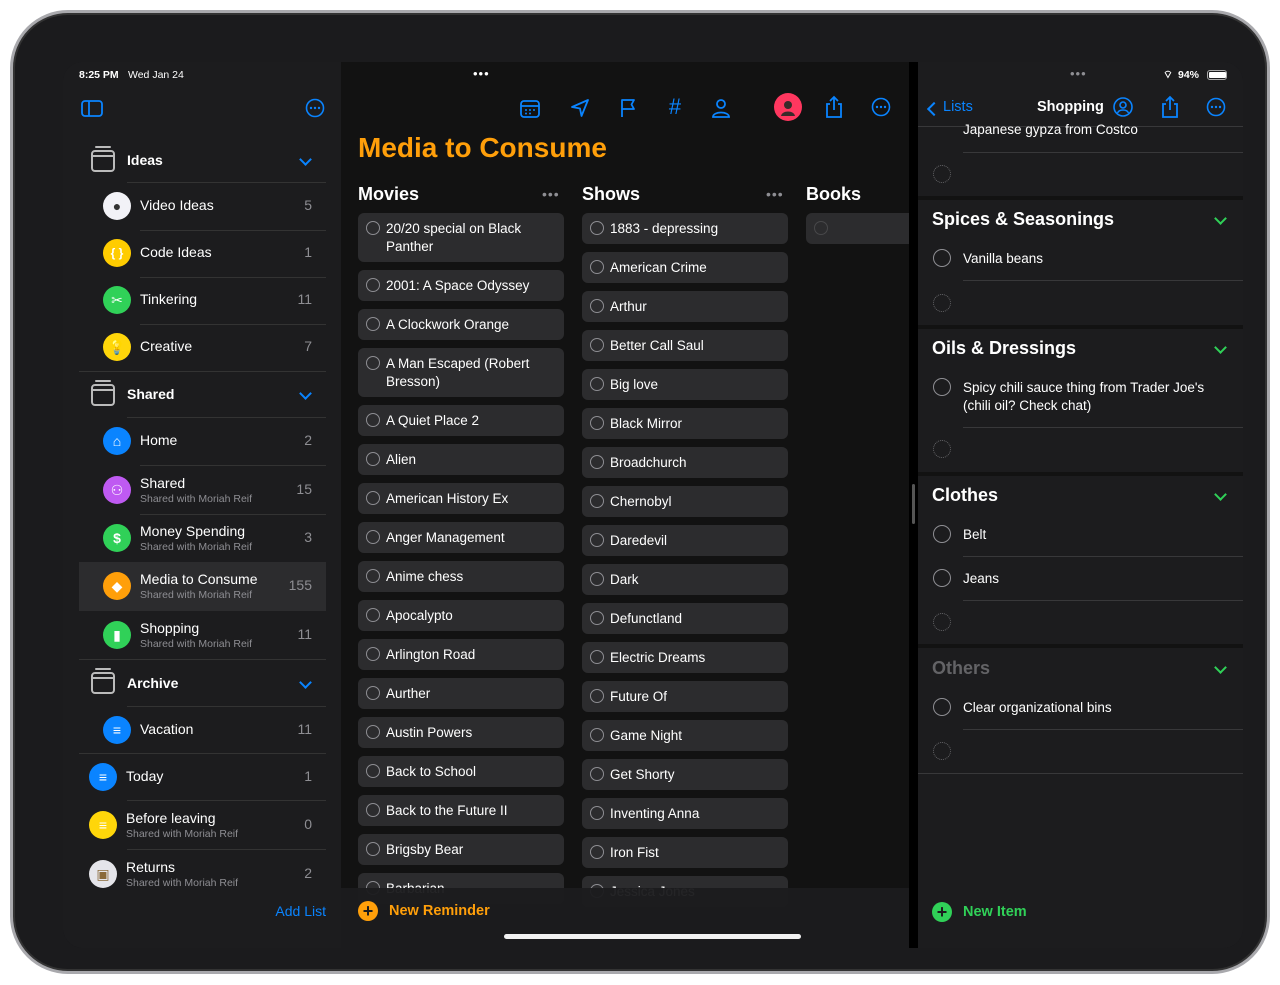 The image size is (1280, 985). What do you see at coordinates (300, 911) in the screenshot?
I see `add-list-button: Add List` at bounding box center [300, 911].